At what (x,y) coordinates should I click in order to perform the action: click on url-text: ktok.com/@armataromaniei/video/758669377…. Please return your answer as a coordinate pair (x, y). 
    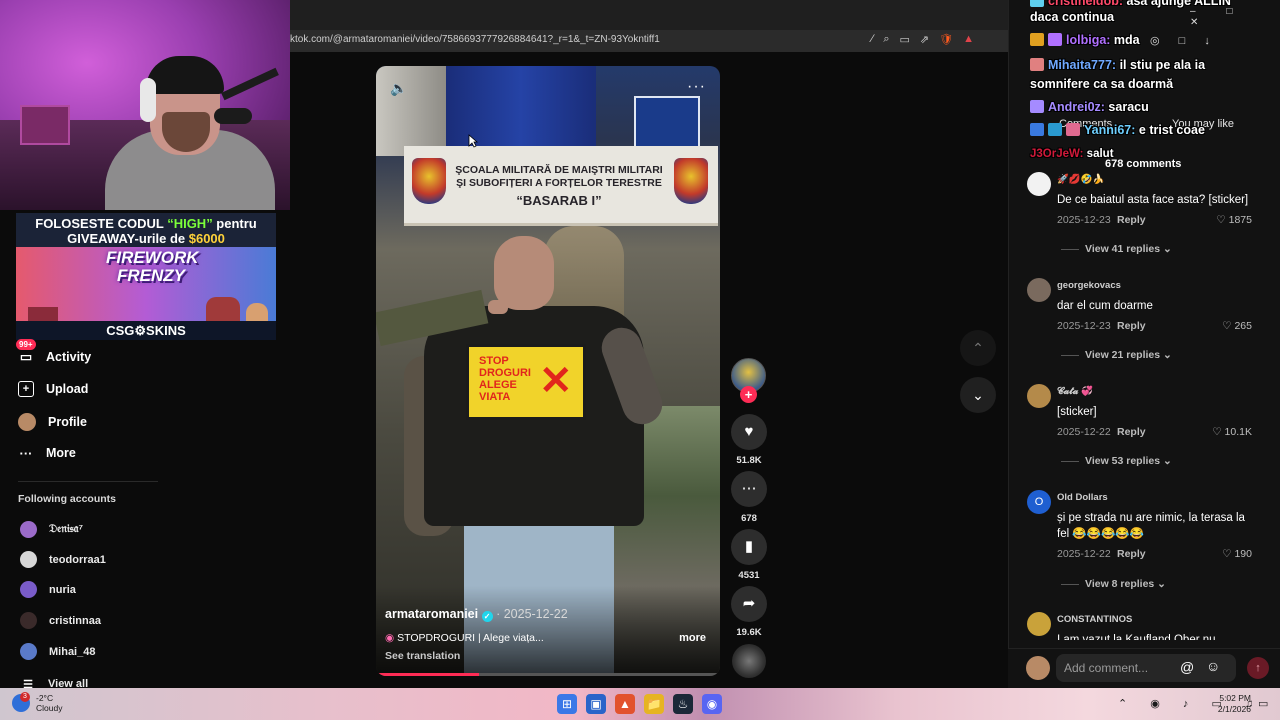
    Looking at the image, I should click on (475, 39).